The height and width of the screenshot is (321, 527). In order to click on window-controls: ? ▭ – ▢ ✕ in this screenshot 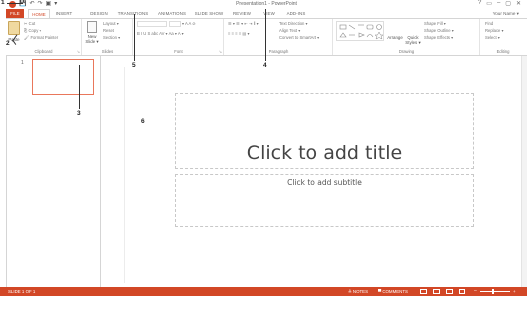, I will do `click(499, 3)`.